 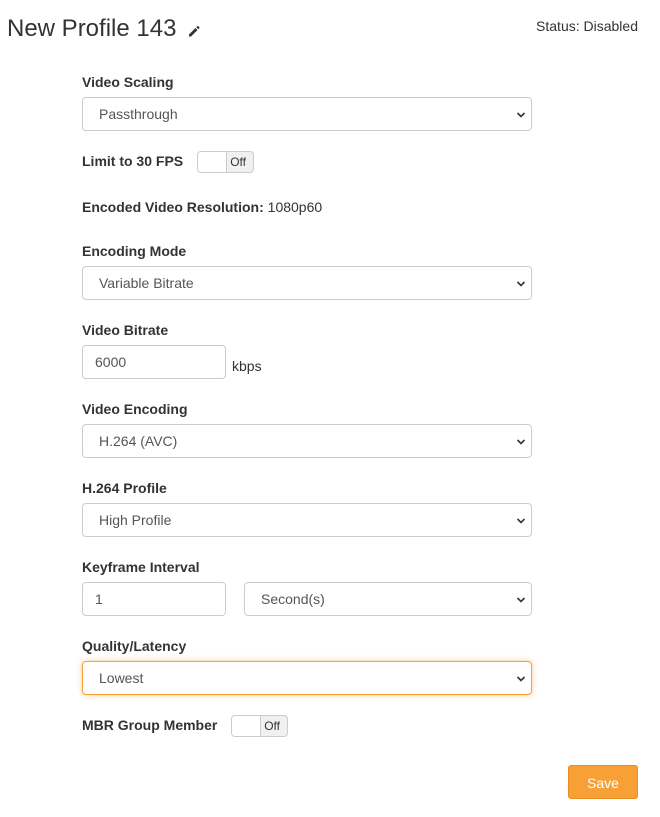 I want to click on encoded-resolution-row: Encoded Video Resolution: 1080p60, so click(x=202, y=207).